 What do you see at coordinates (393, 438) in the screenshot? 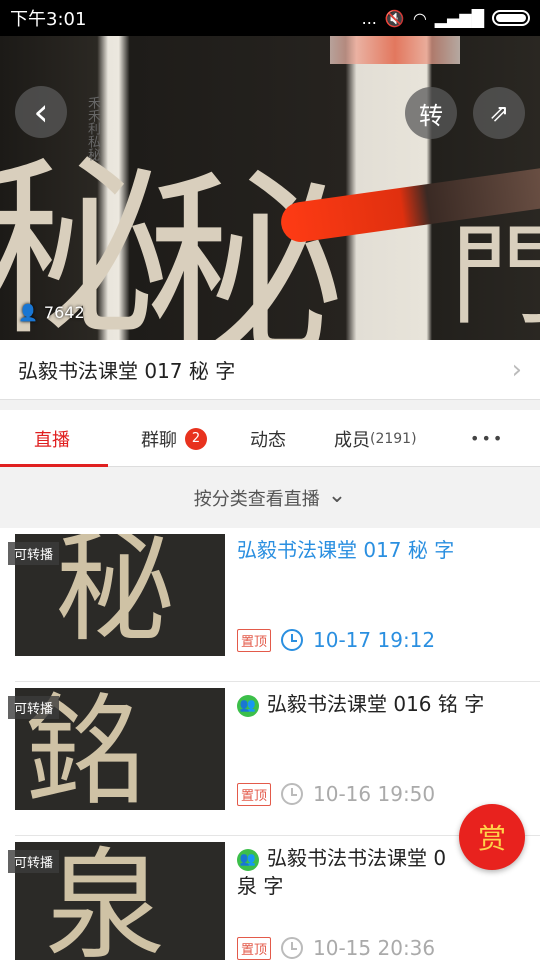
I see `tab-members-count: (2191)` at bounding box center [393, 438].